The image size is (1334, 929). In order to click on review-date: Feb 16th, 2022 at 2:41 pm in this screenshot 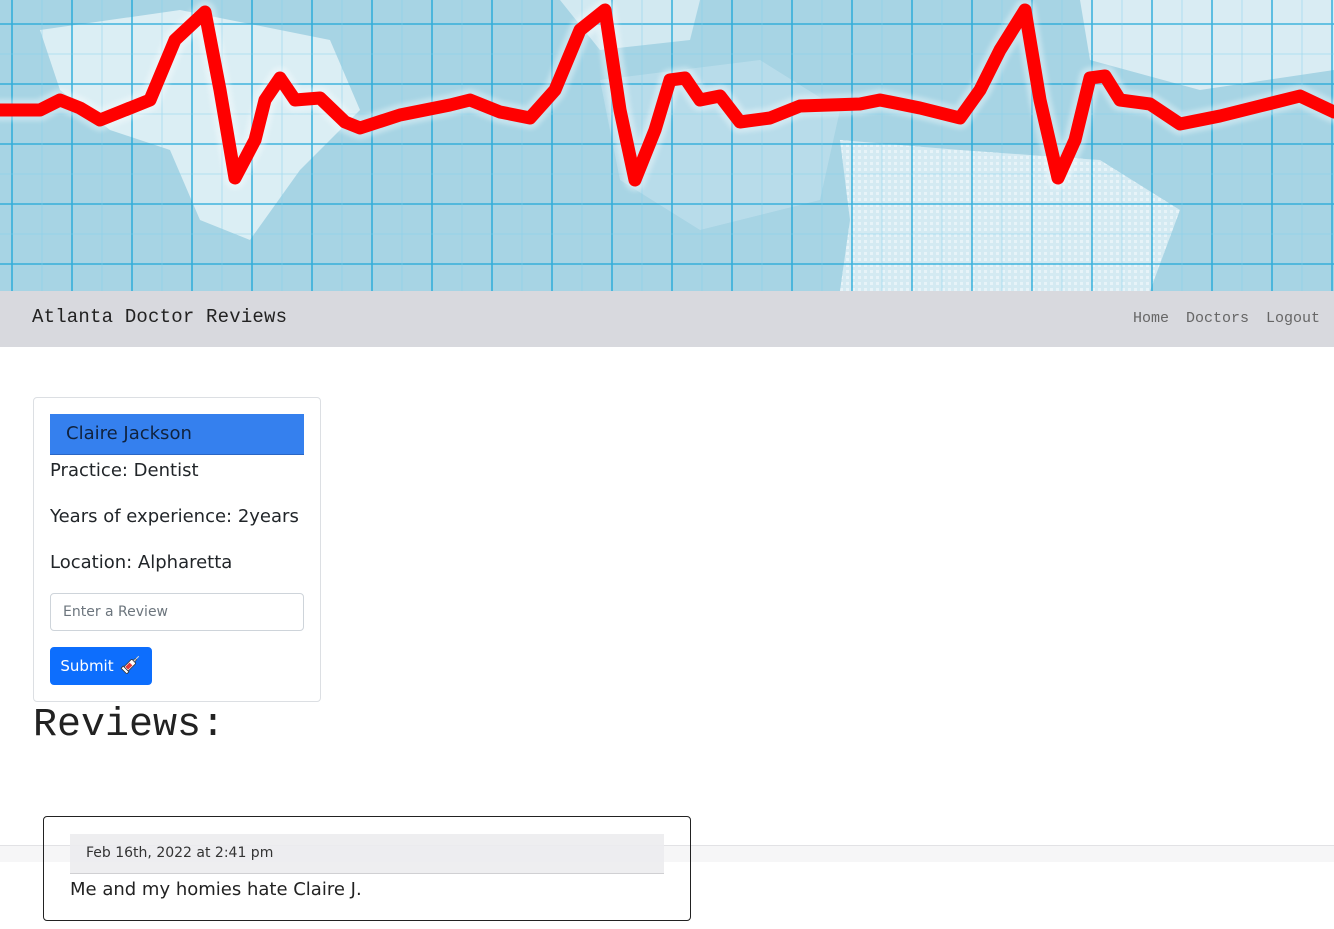, I will do `click(180, 853)`.